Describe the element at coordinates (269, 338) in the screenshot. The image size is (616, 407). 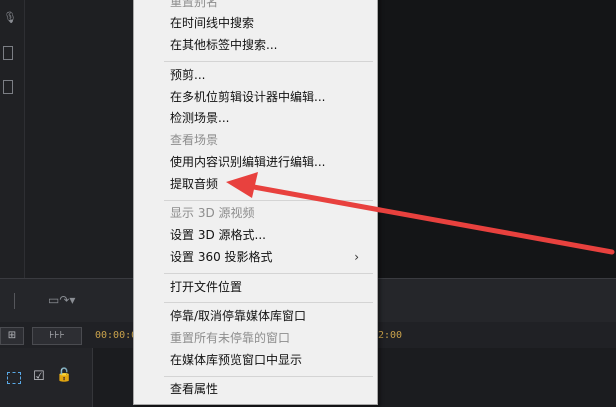
I see `menu-item-reset-undocked-windows: 重置所有未停靠的窗口` at that location.